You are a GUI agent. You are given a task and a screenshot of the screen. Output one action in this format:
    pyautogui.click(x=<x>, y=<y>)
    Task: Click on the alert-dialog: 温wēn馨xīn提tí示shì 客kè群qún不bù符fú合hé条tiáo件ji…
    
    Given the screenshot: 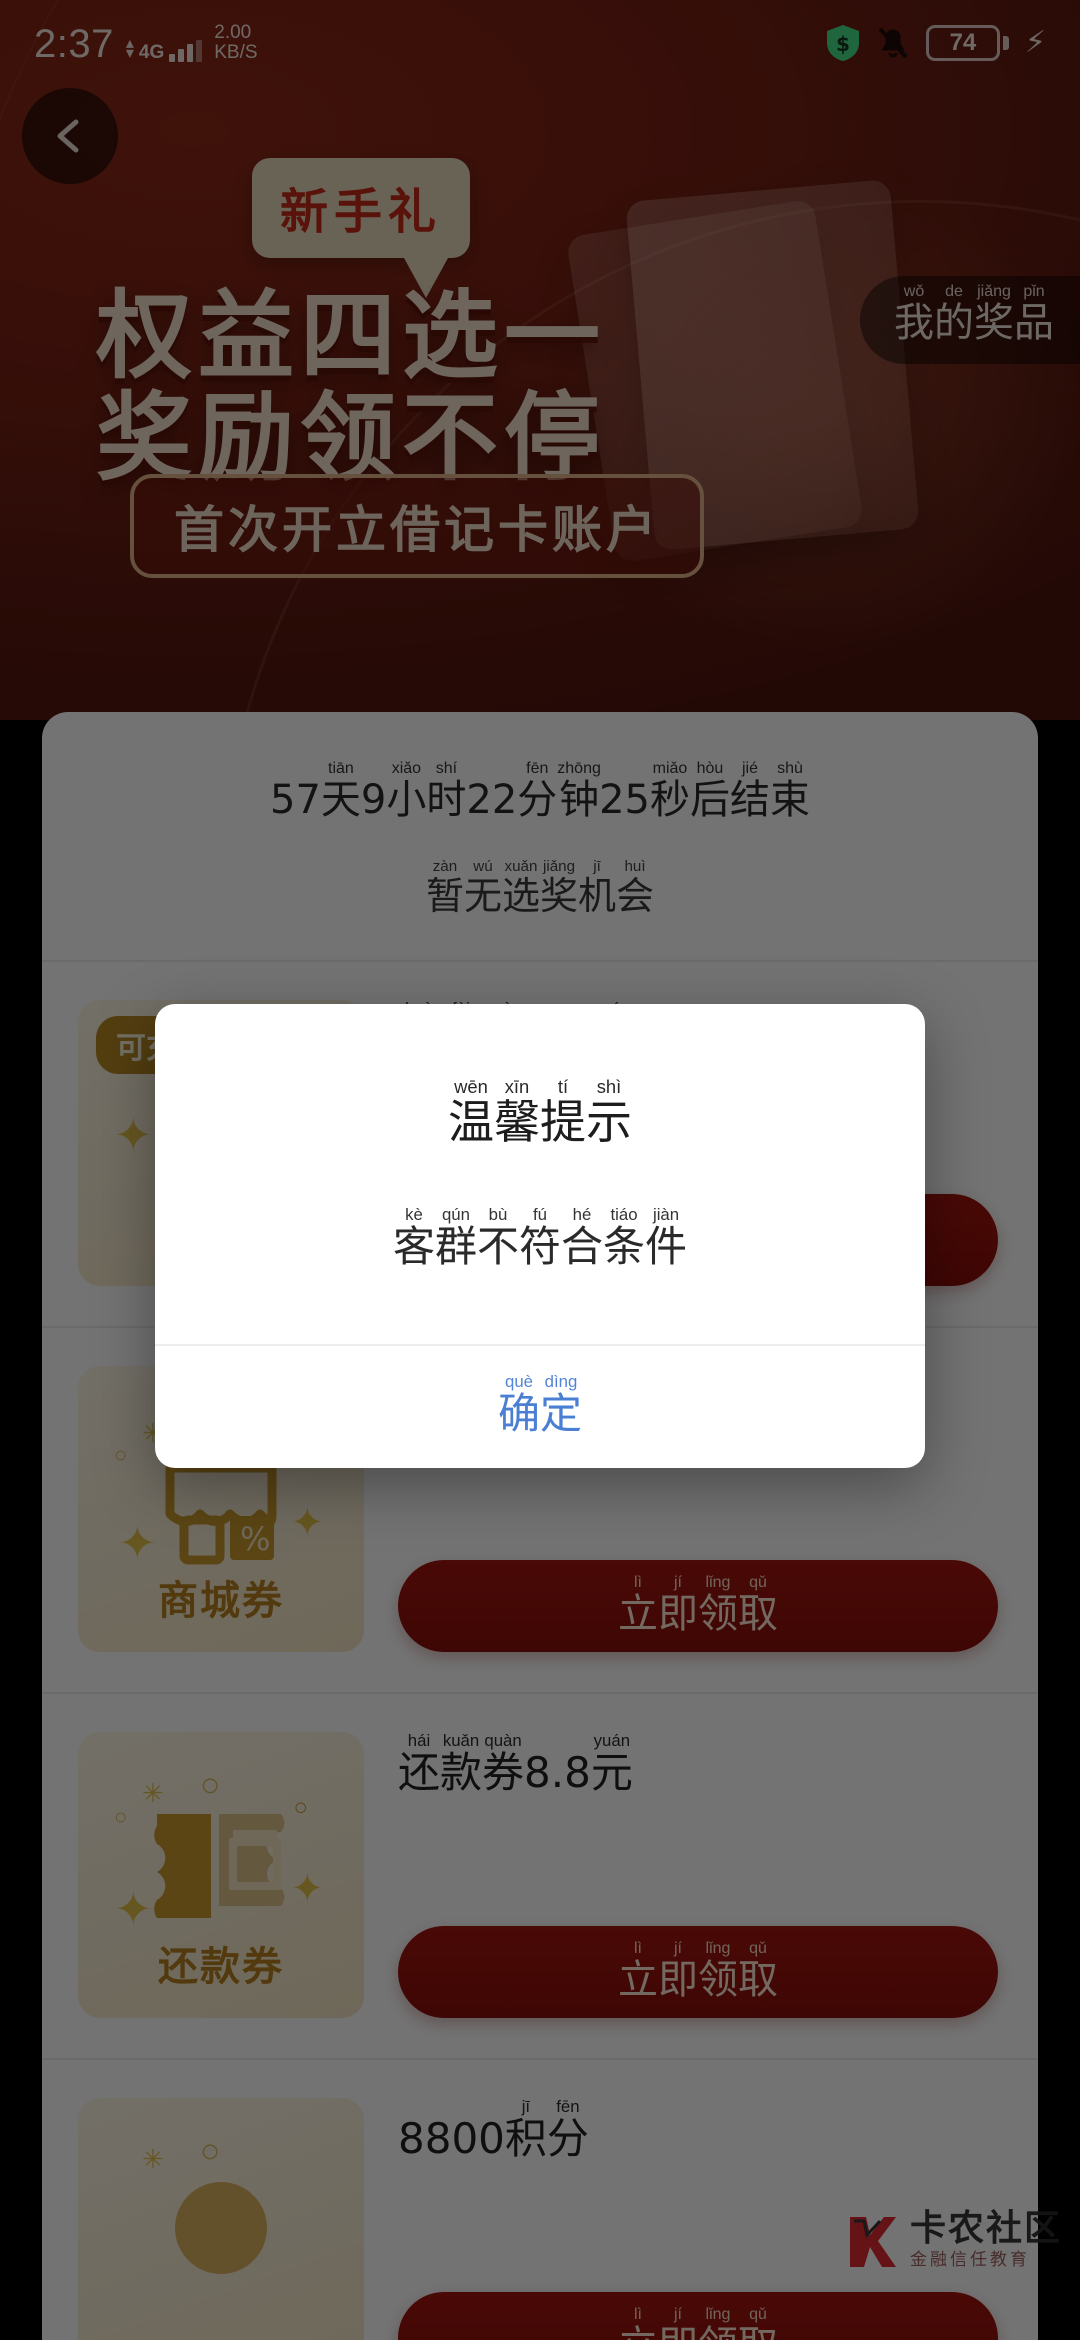 What is the action you would take?
    pyautogui.click(x=540, y=1236)
    